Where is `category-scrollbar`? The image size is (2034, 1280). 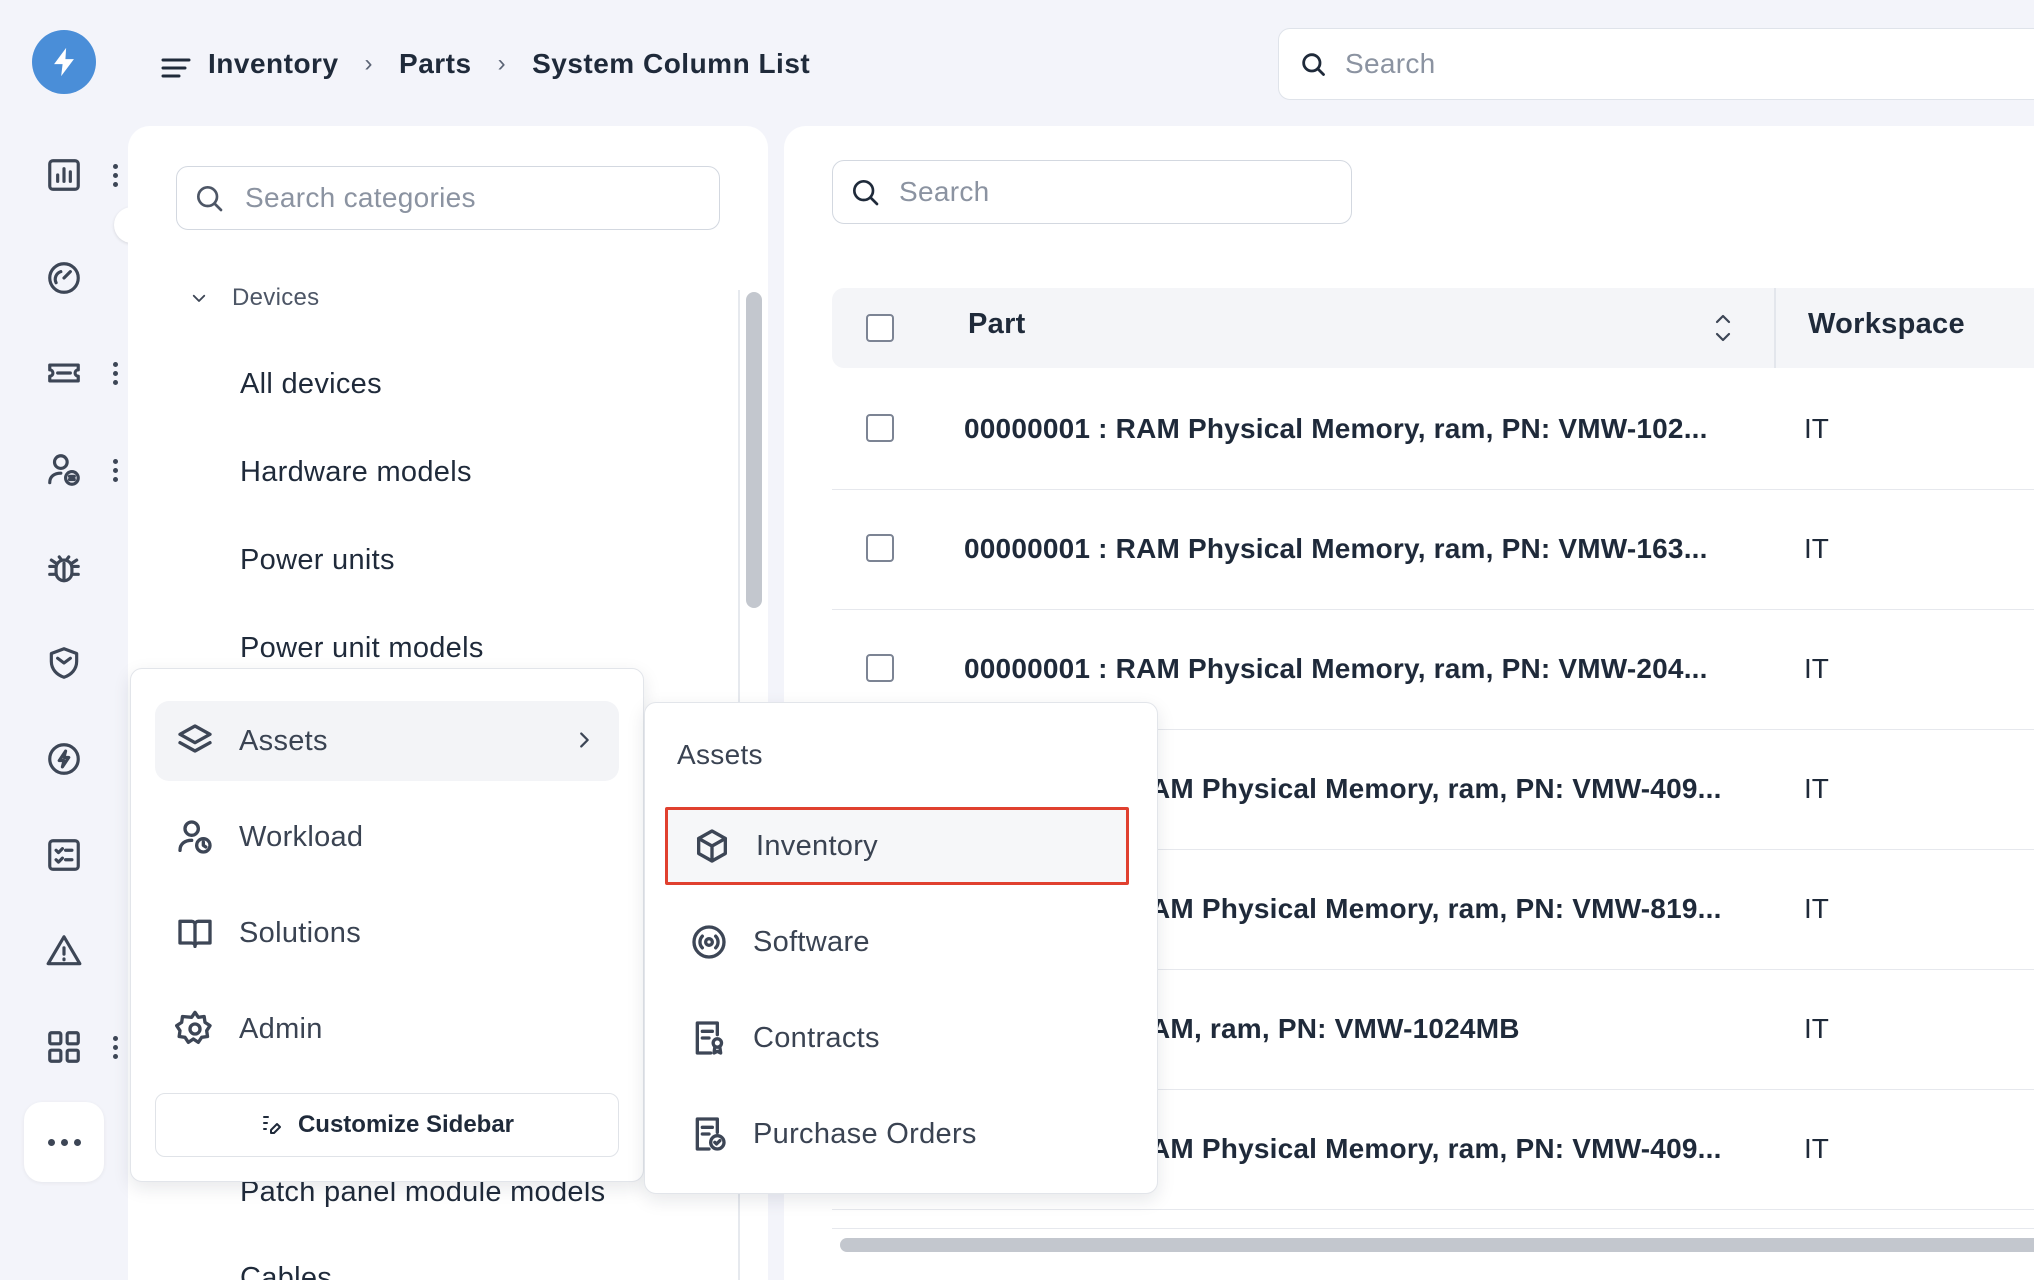
category-scrollbar is located at coordinates (754, 450).